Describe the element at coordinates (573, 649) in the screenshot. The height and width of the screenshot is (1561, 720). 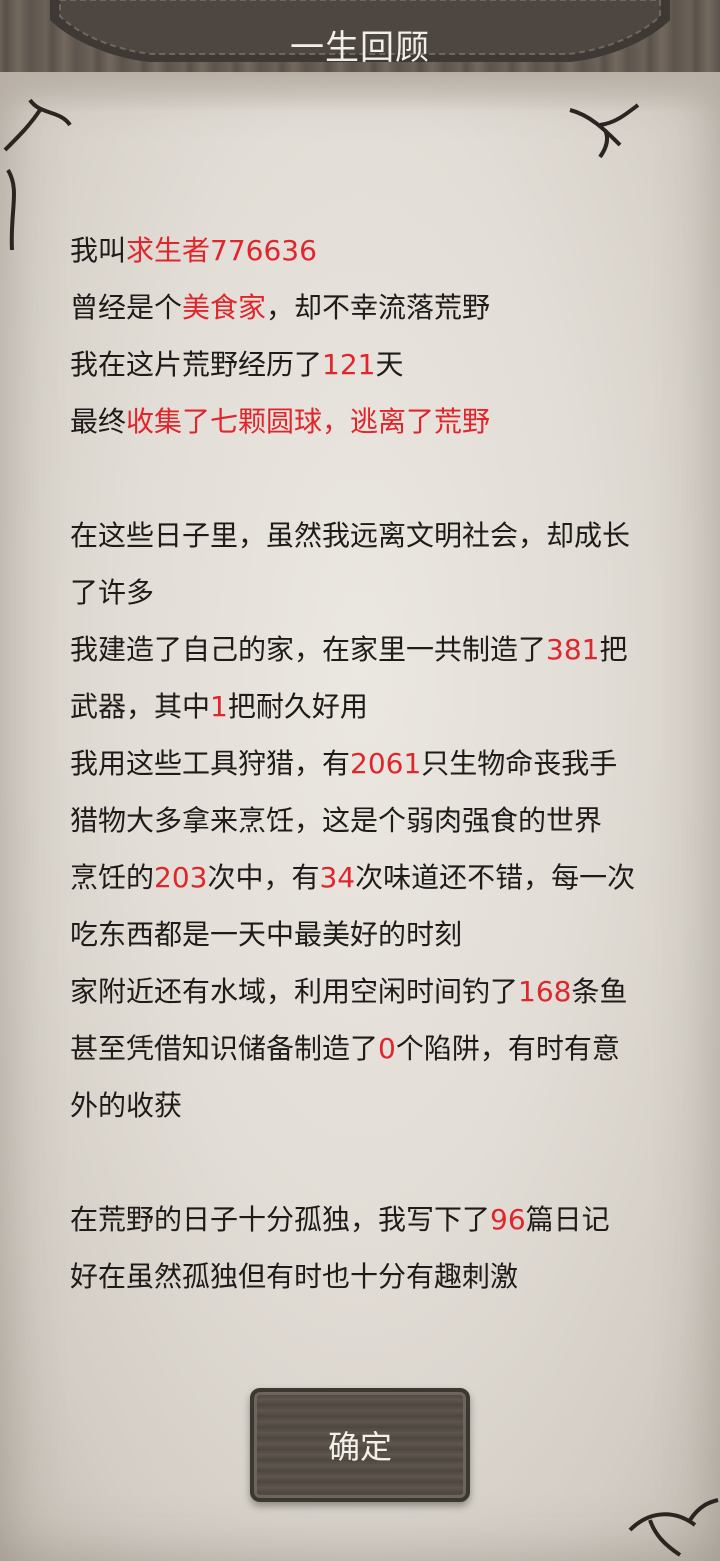
I see `highlighted-text: 381` at that location.